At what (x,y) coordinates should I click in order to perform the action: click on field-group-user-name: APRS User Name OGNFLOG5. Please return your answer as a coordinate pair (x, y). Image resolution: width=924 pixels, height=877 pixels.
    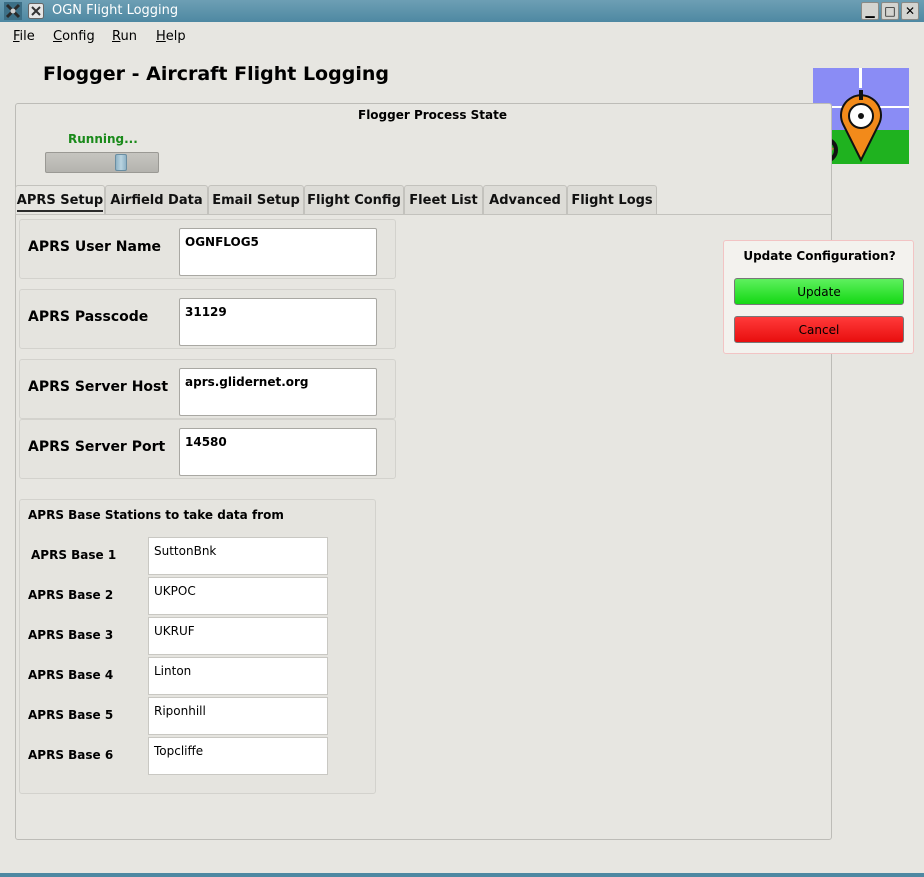
    Looking at the image, I should click on (207, 249).